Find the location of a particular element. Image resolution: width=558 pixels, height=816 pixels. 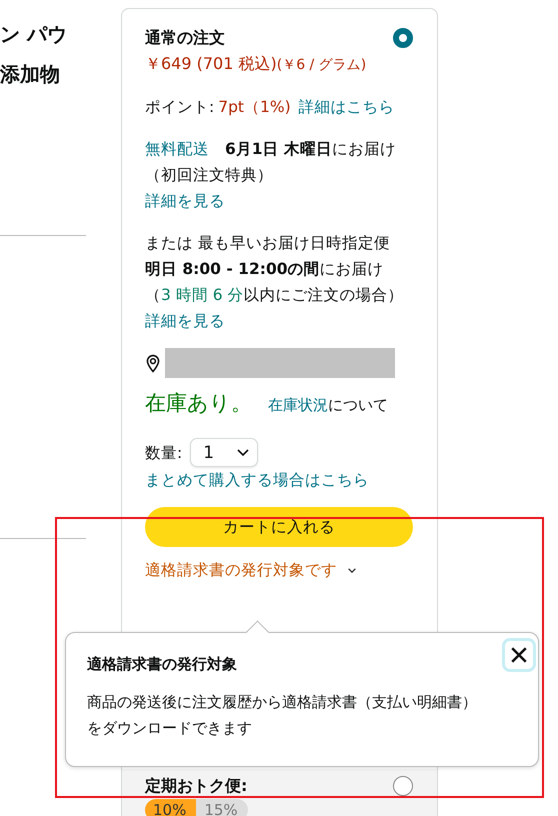

stock-status: 在庫あり。 is located at coordinates (198, 403).